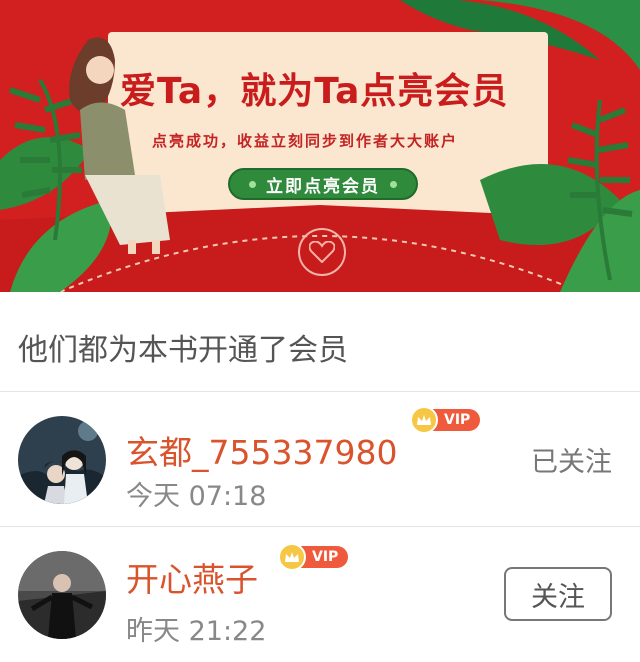  I want to click on light-up-membership-button: 立即点亮会员, so click(323, 184).